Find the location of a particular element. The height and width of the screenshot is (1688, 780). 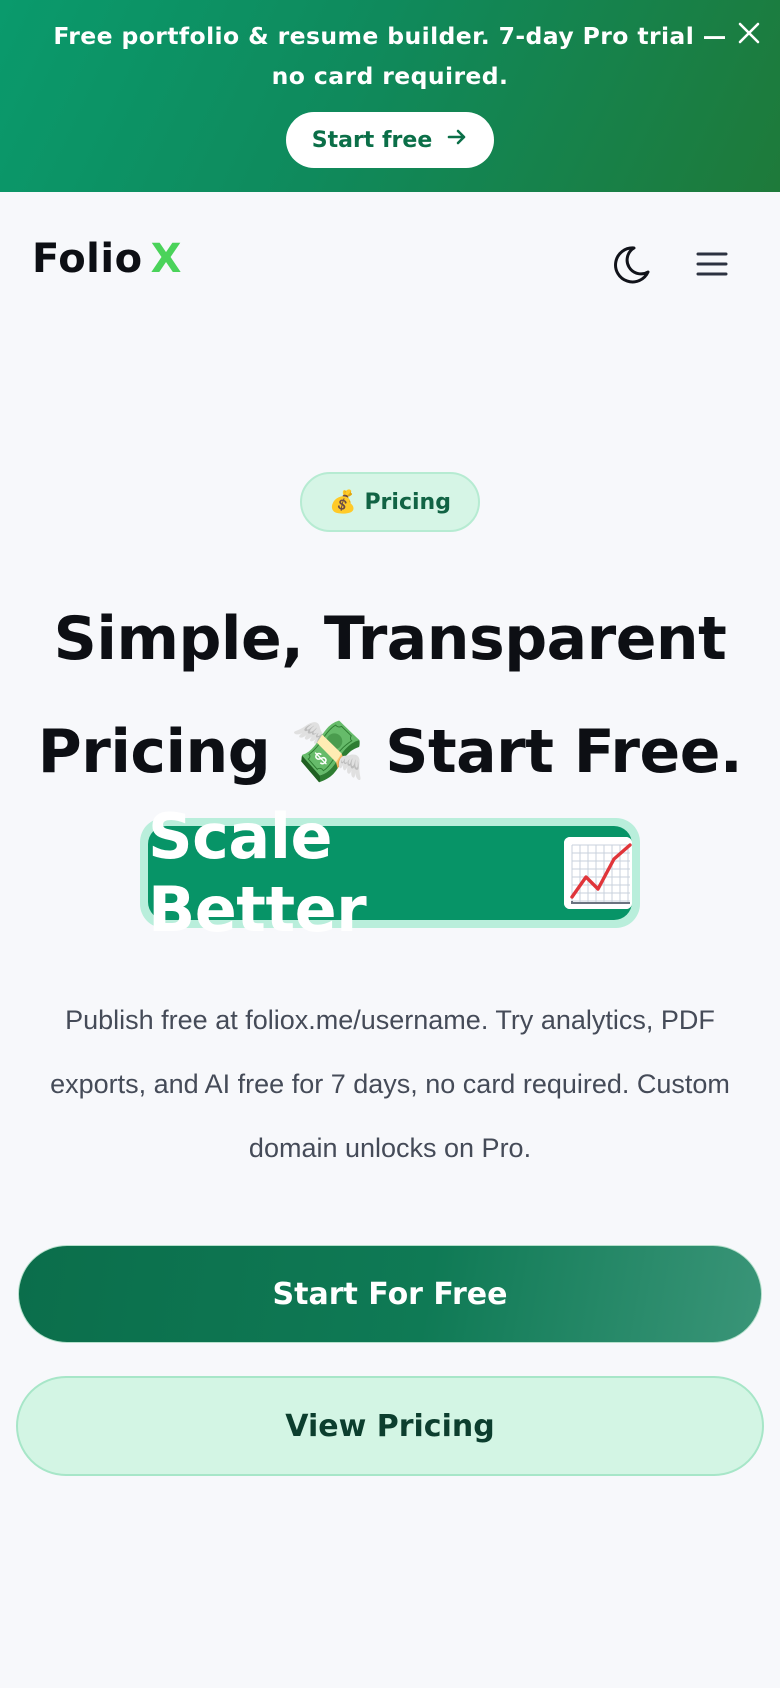

headline-line-1: Simple, Transparent is located at coordinates (390, 639).